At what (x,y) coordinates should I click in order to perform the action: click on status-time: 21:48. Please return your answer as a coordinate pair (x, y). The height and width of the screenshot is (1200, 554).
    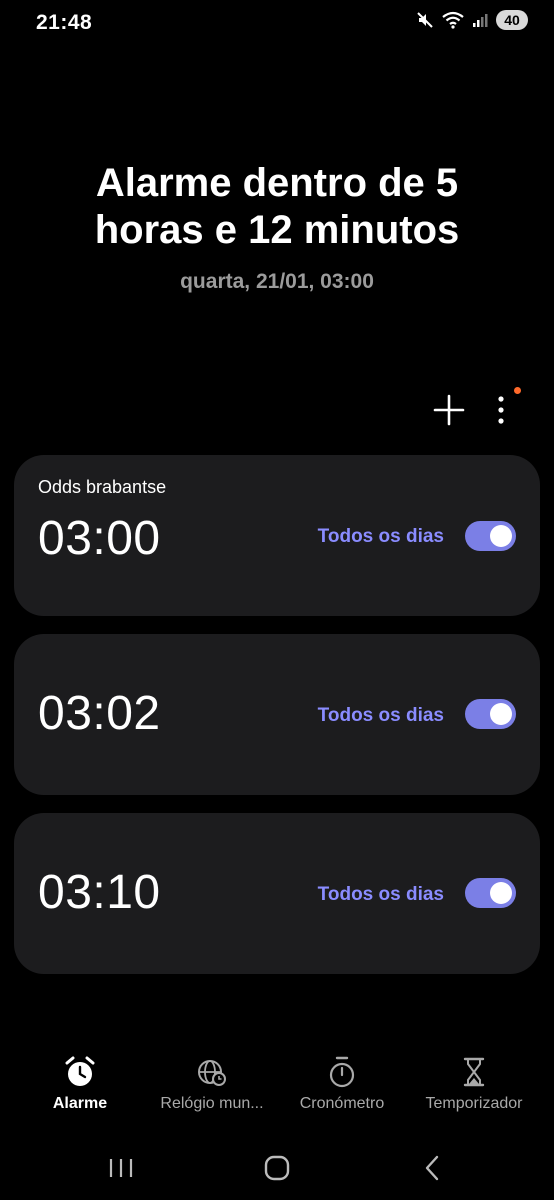
    Looking at the image, I should click on (64, 22).